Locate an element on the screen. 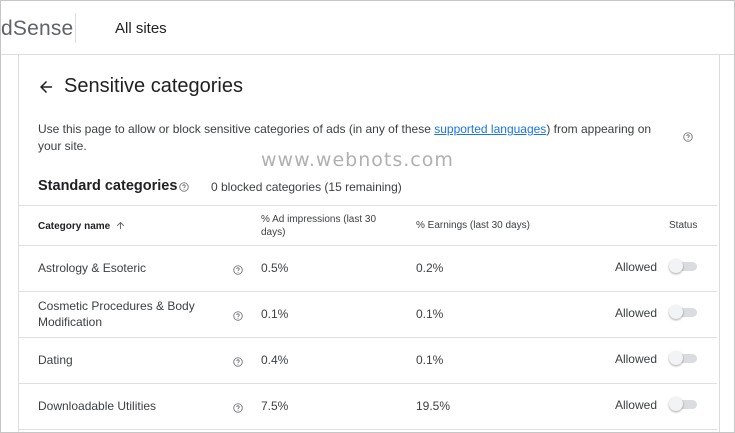 This screenshot has height=433, width=735. header-divider is located at coordinates (368, 245).